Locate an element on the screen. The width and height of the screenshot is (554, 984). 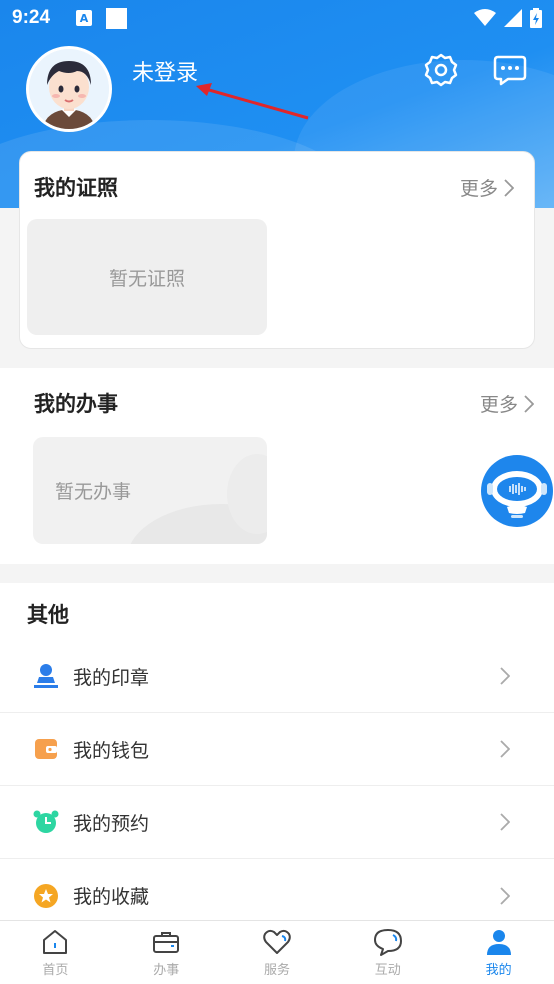
tab-label: 服务 is located at coordinates (276, 970).